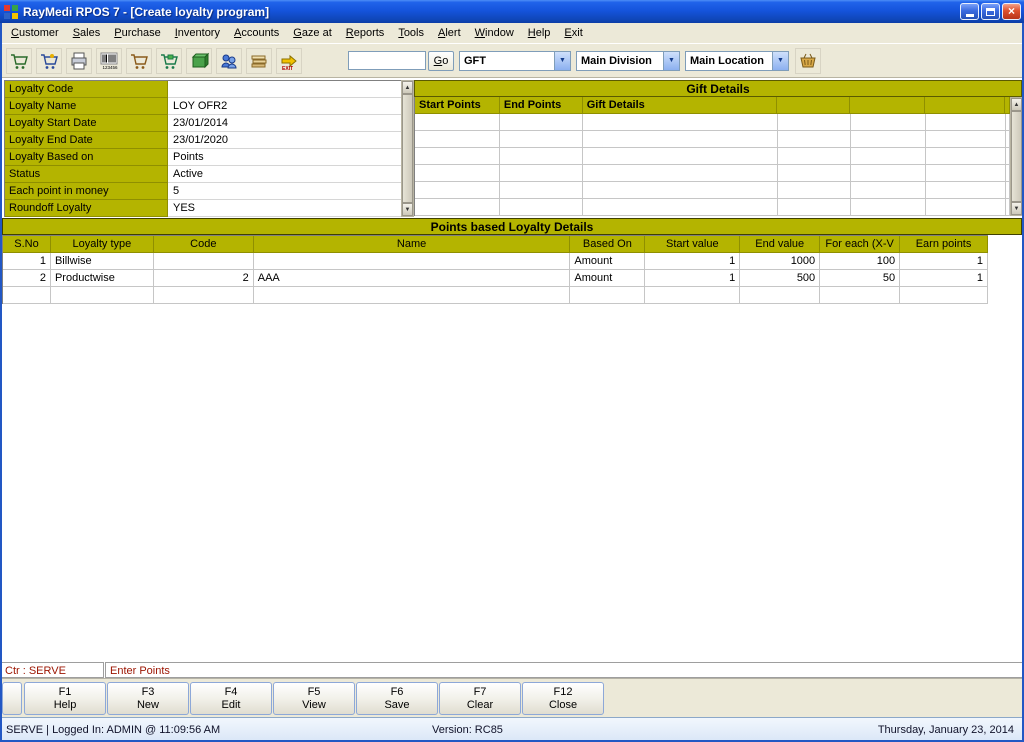  I want to click on documents-icon, so click(259, 60).